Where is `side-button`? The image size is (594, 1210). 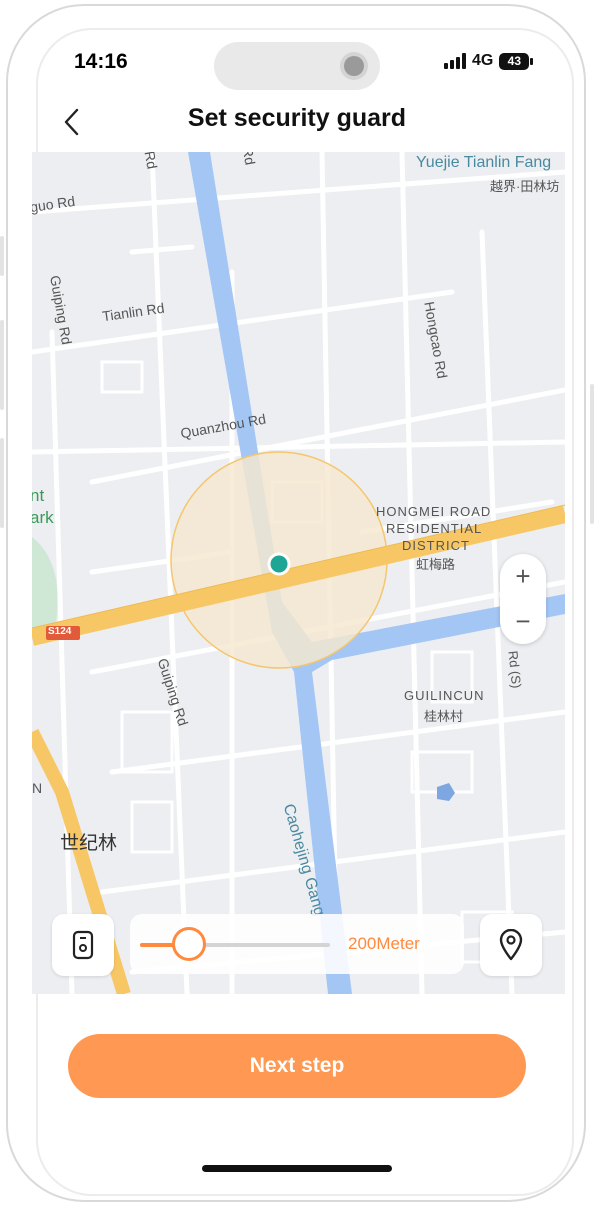
side-button is located at coordinates (2, 256).